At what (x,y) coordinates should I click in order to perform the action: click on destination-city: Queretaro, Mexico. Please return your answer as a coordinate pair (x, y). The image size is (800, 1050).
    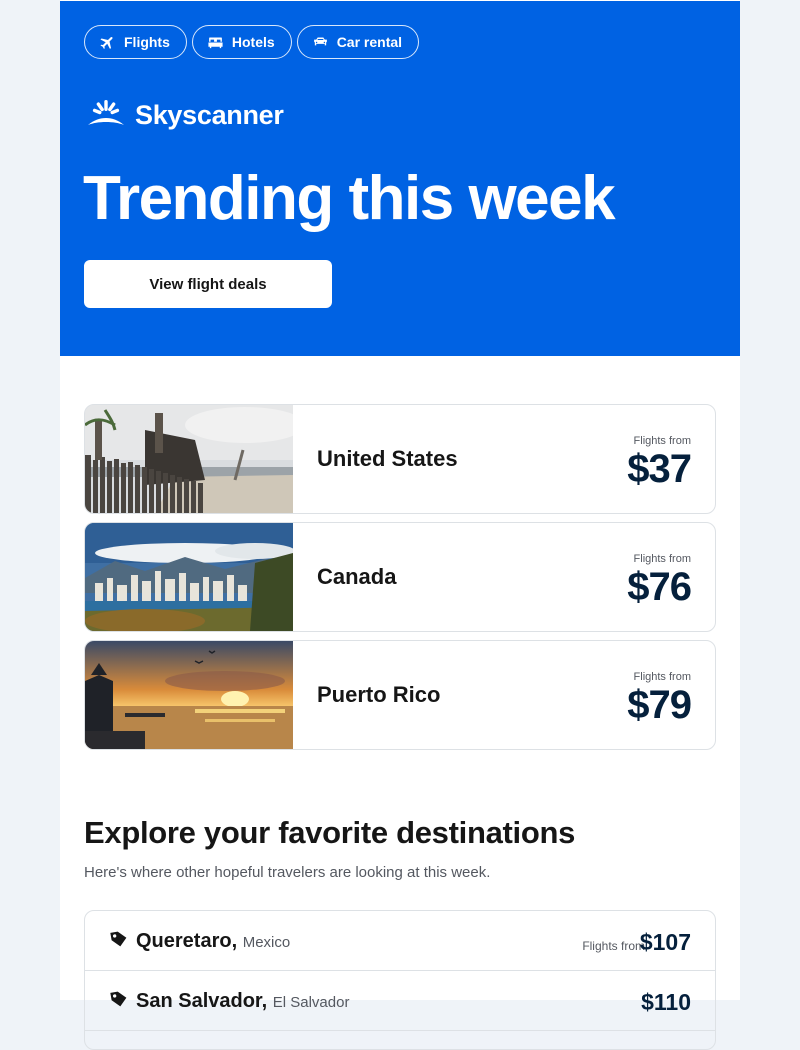
    Looking at the image, I should click on (213, 941).